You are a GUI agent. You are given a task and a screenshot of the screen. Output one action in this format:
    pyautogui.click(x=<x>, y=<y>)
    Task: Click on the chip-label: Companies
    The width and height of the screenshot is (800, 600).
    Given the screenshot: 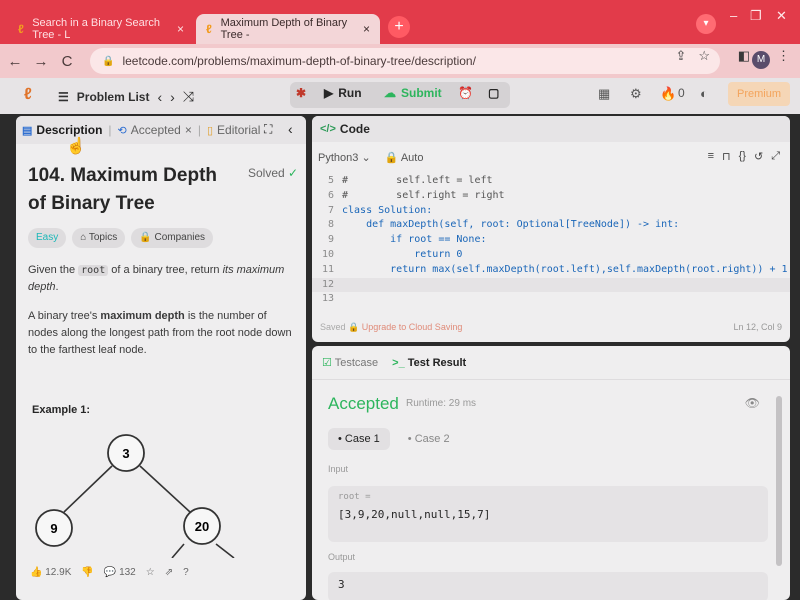 What is the action you would take?
    pyautogui.click(x=180, y=237)
    